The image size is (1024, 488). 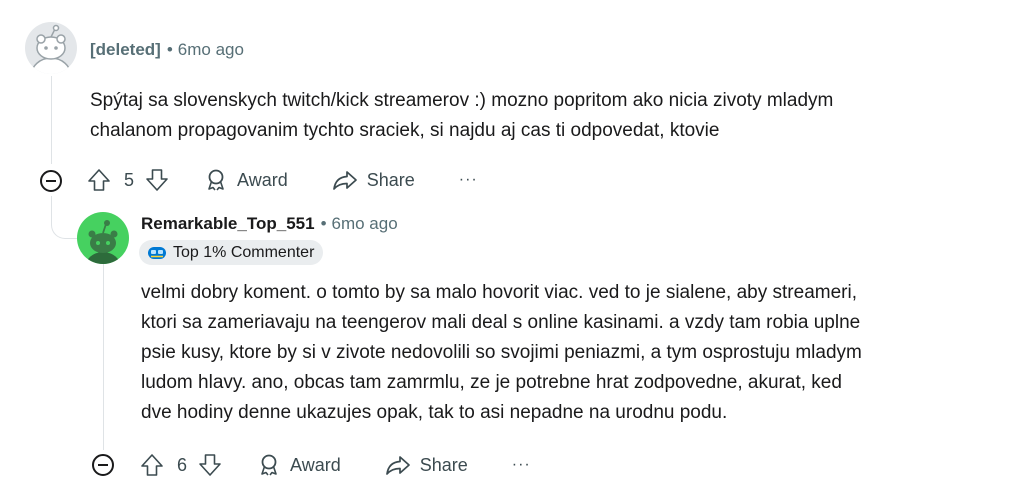 I want to click on vote-count: 6, so click(x=182, y=464).